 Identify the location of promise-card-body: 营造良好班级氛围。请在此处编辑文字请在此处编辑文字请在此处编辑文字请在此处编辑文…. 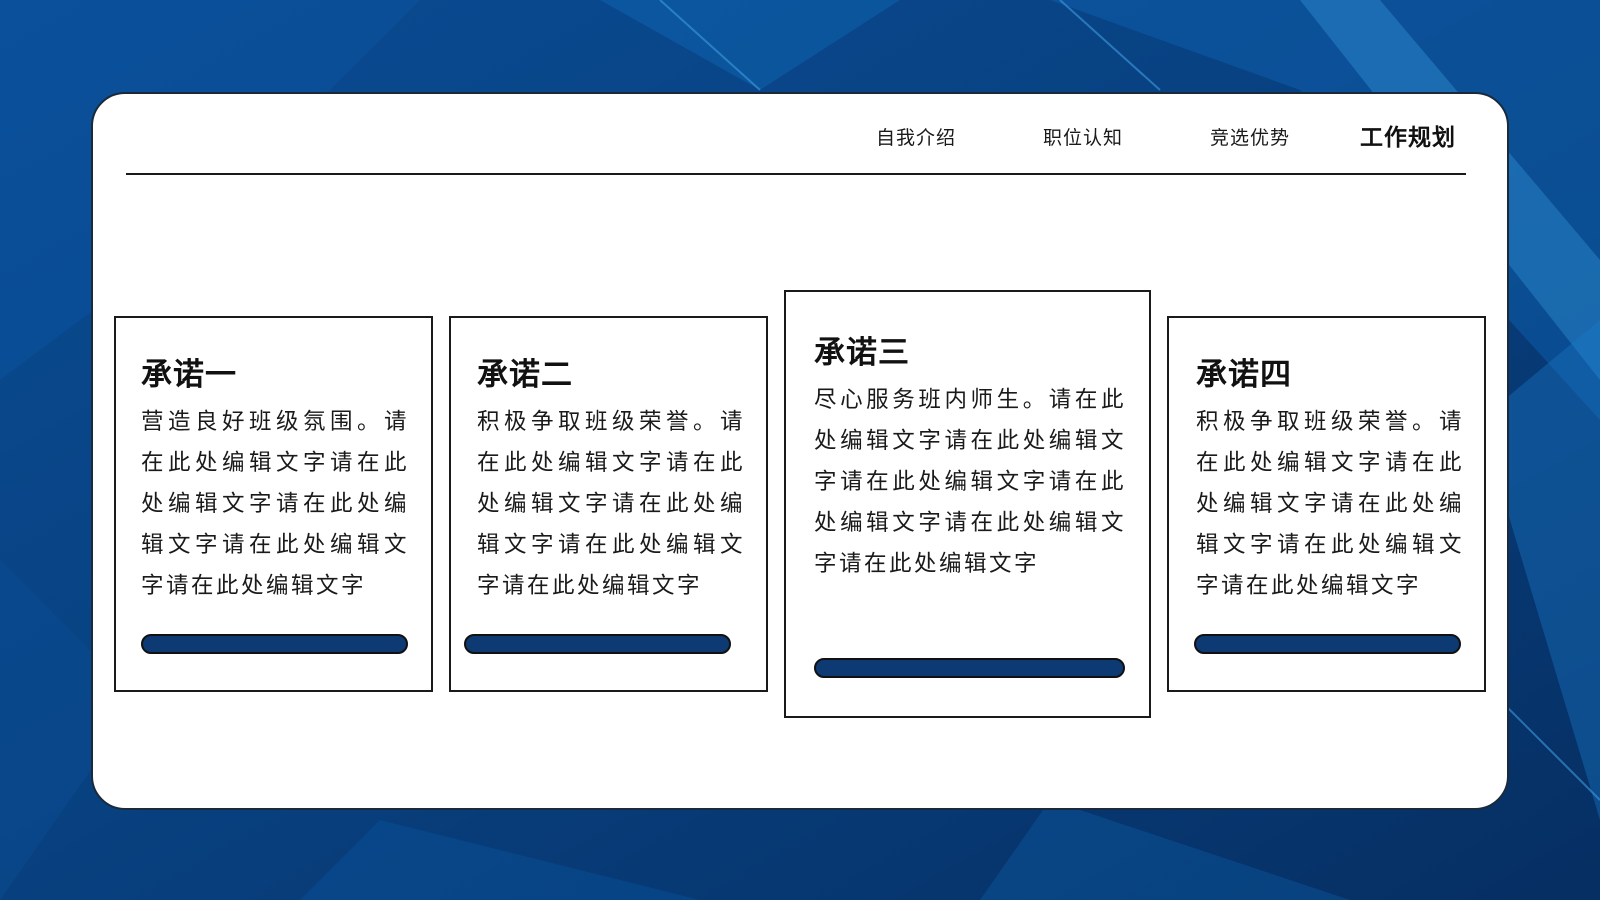
(275, 504).